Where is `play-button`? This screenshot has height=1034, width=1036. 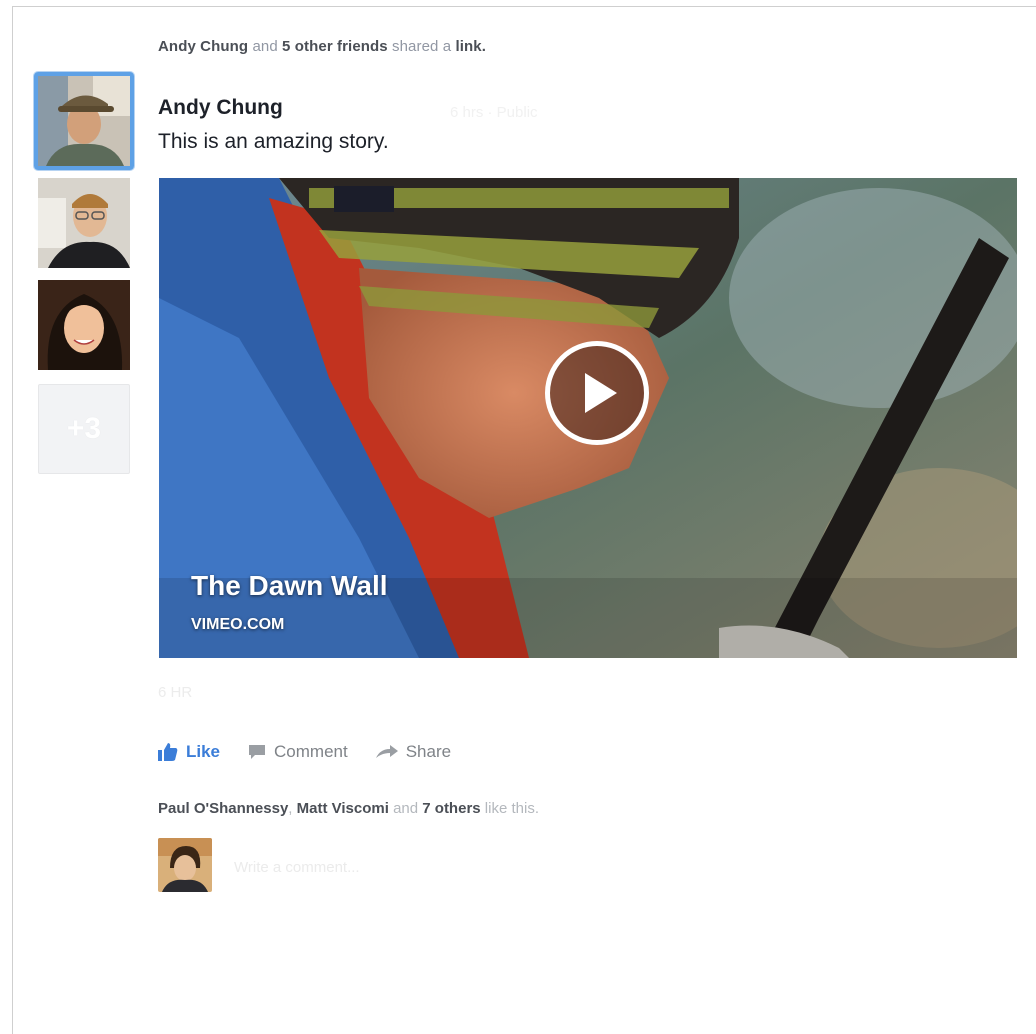
play-button is located at coordinates (597, 393).